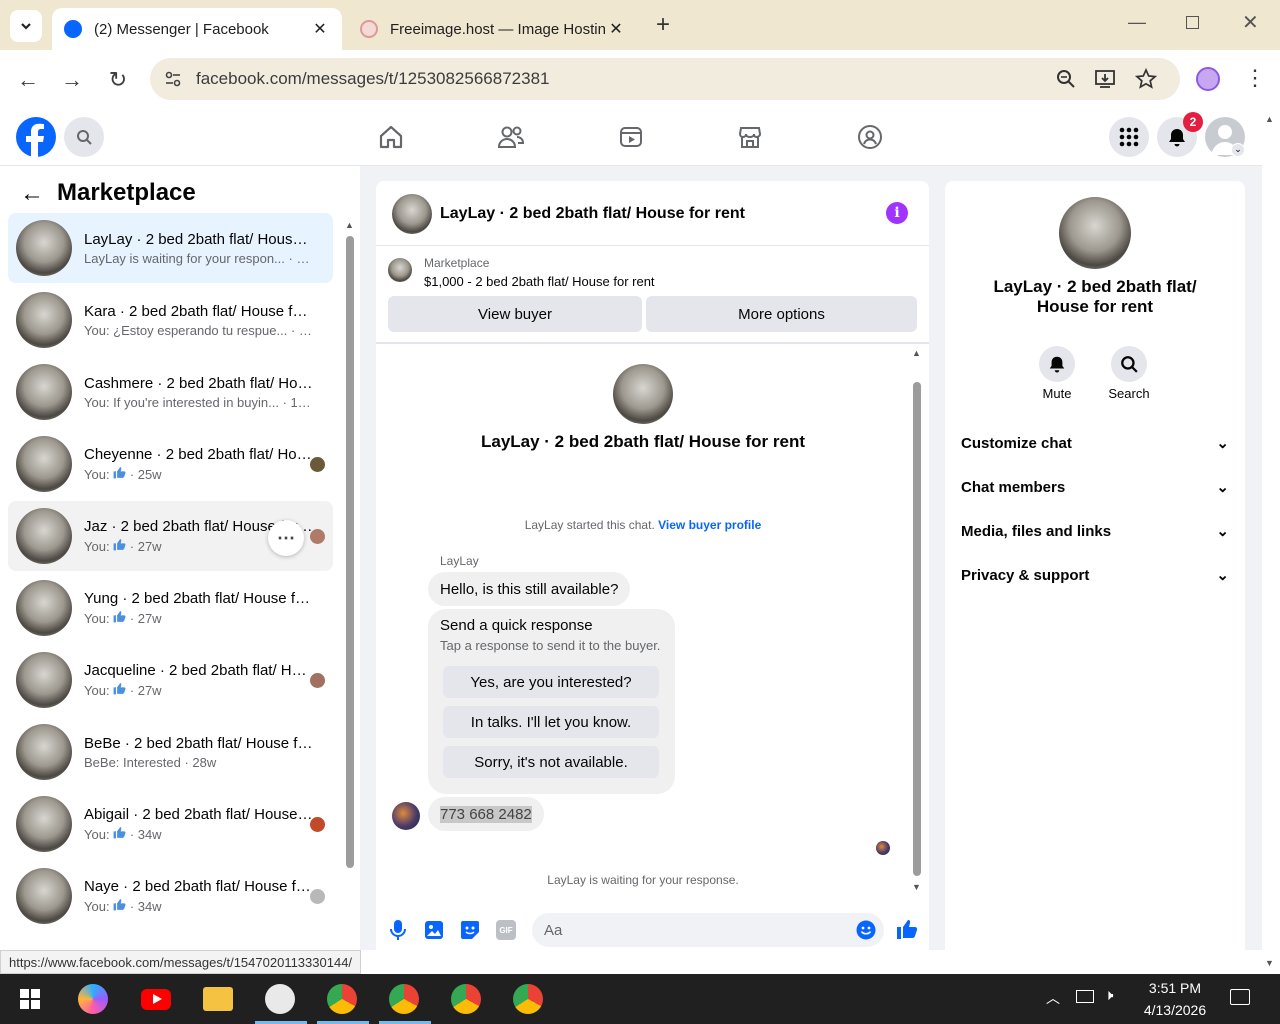 This screenshot has height=1024, width=1280. I want to click on new-tab-button: +, so click(663, 25).